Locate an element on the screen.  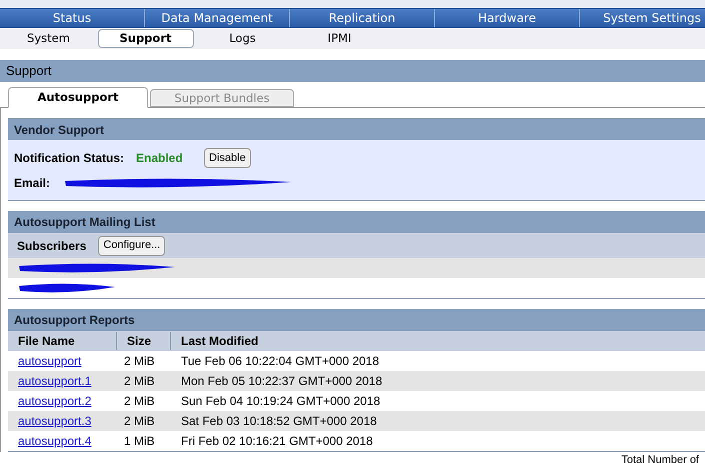
table-cell: Fri Feb 02 10:16:21 GMT+000 2018 is located at coordinates (277, 441).